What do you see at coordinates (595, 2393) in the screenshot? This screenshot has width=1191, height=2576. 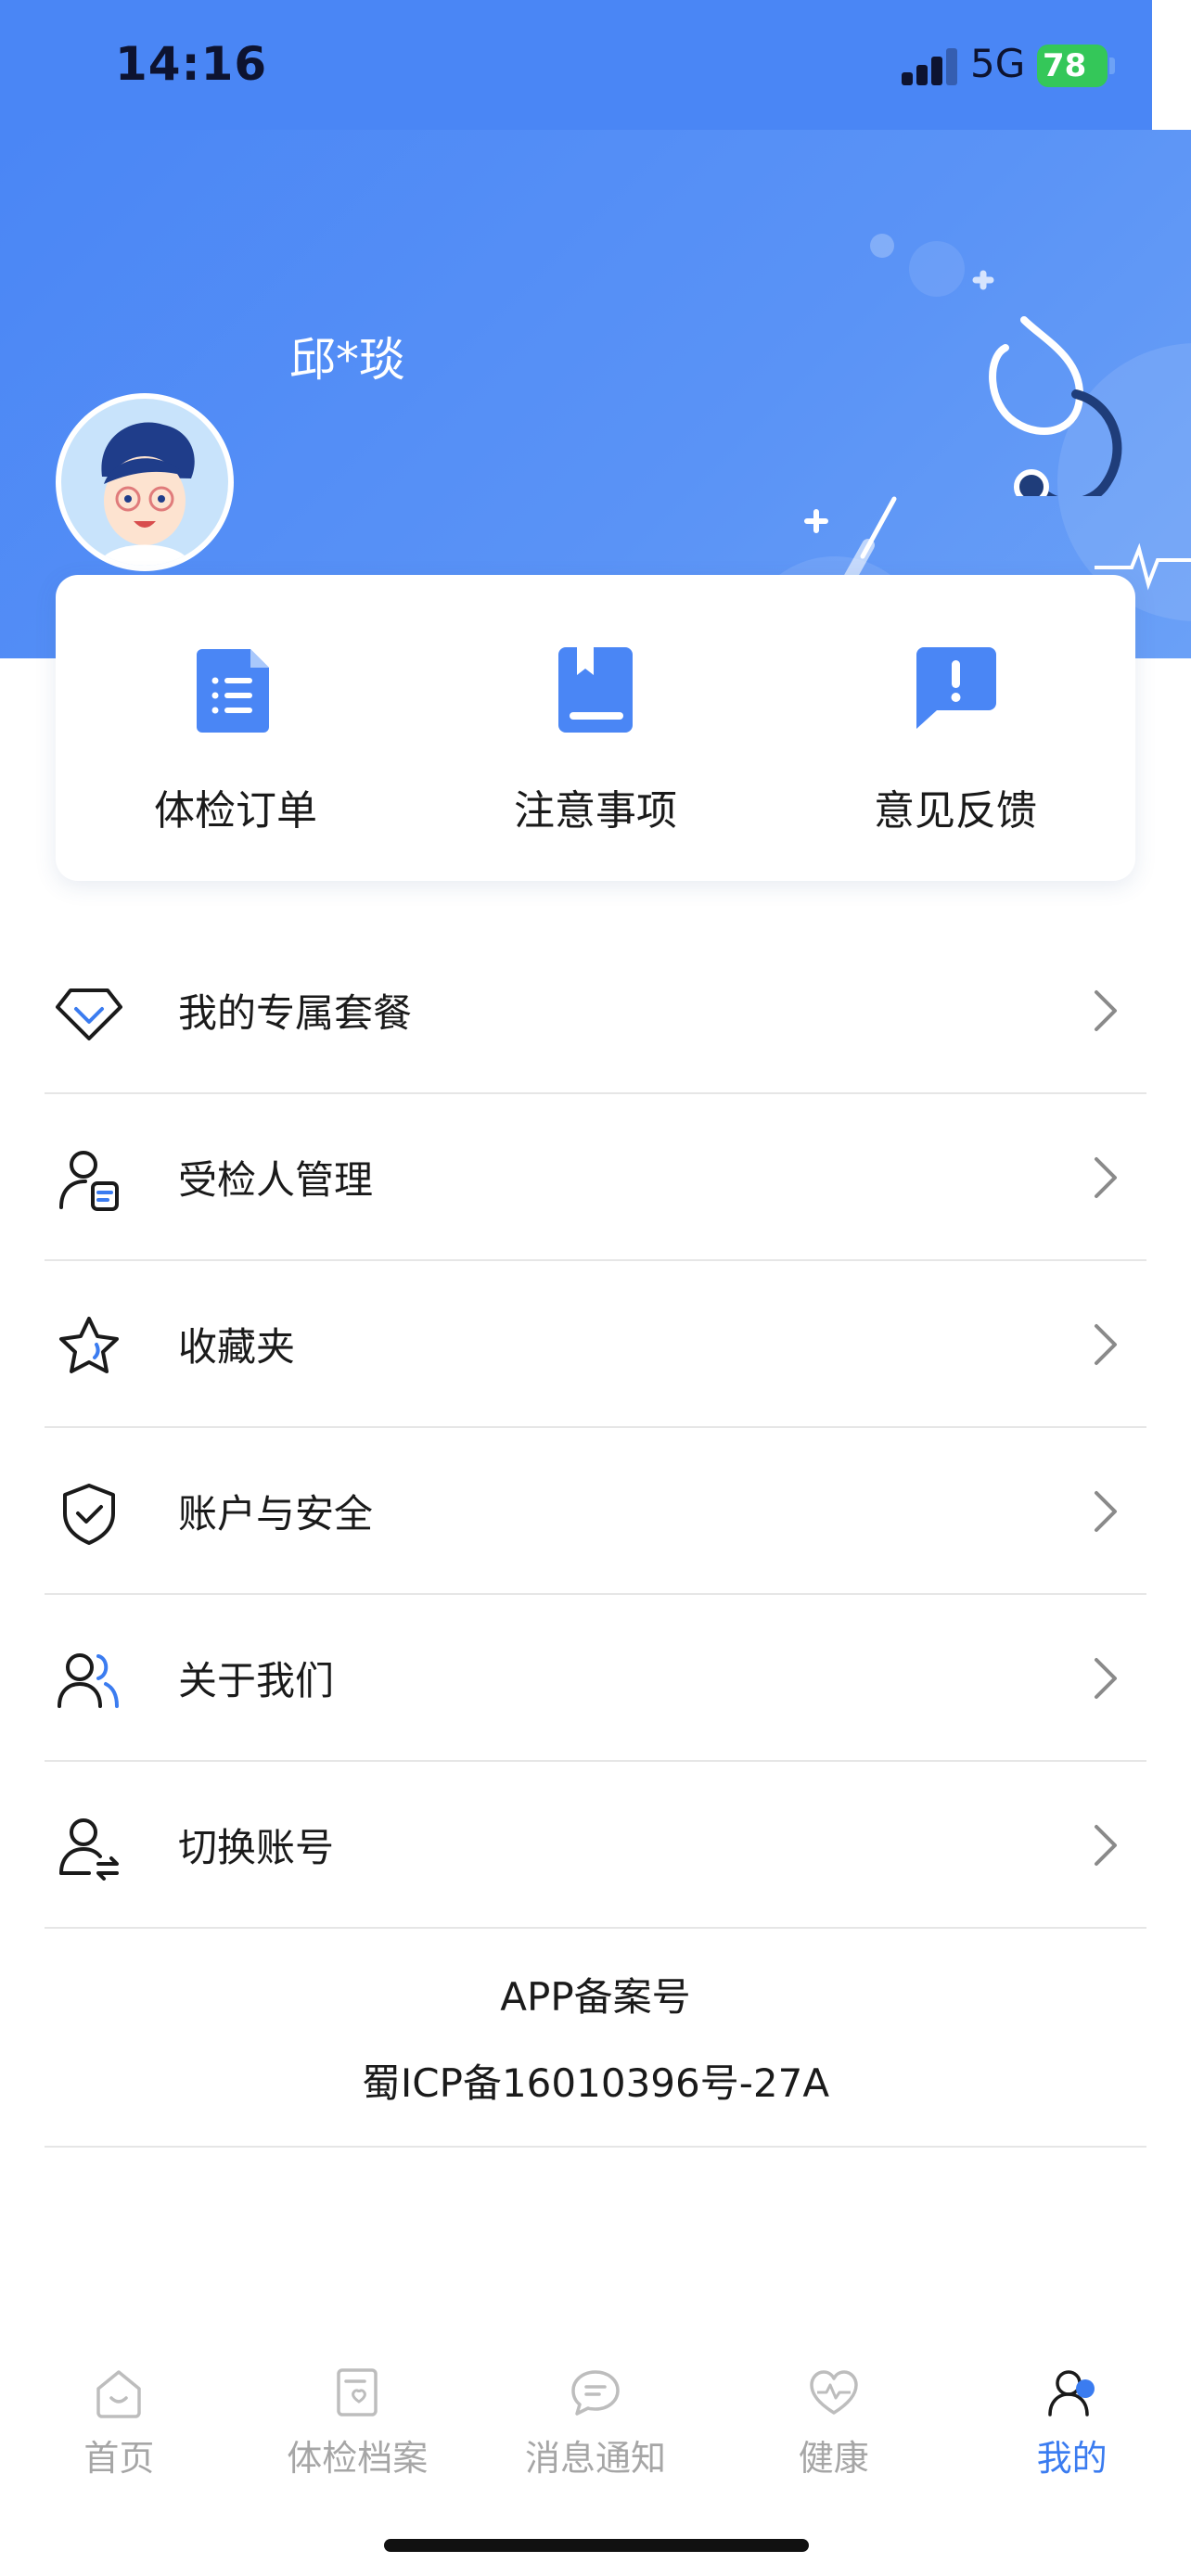 I see `message-icon` at bounding box center [595, 2393].